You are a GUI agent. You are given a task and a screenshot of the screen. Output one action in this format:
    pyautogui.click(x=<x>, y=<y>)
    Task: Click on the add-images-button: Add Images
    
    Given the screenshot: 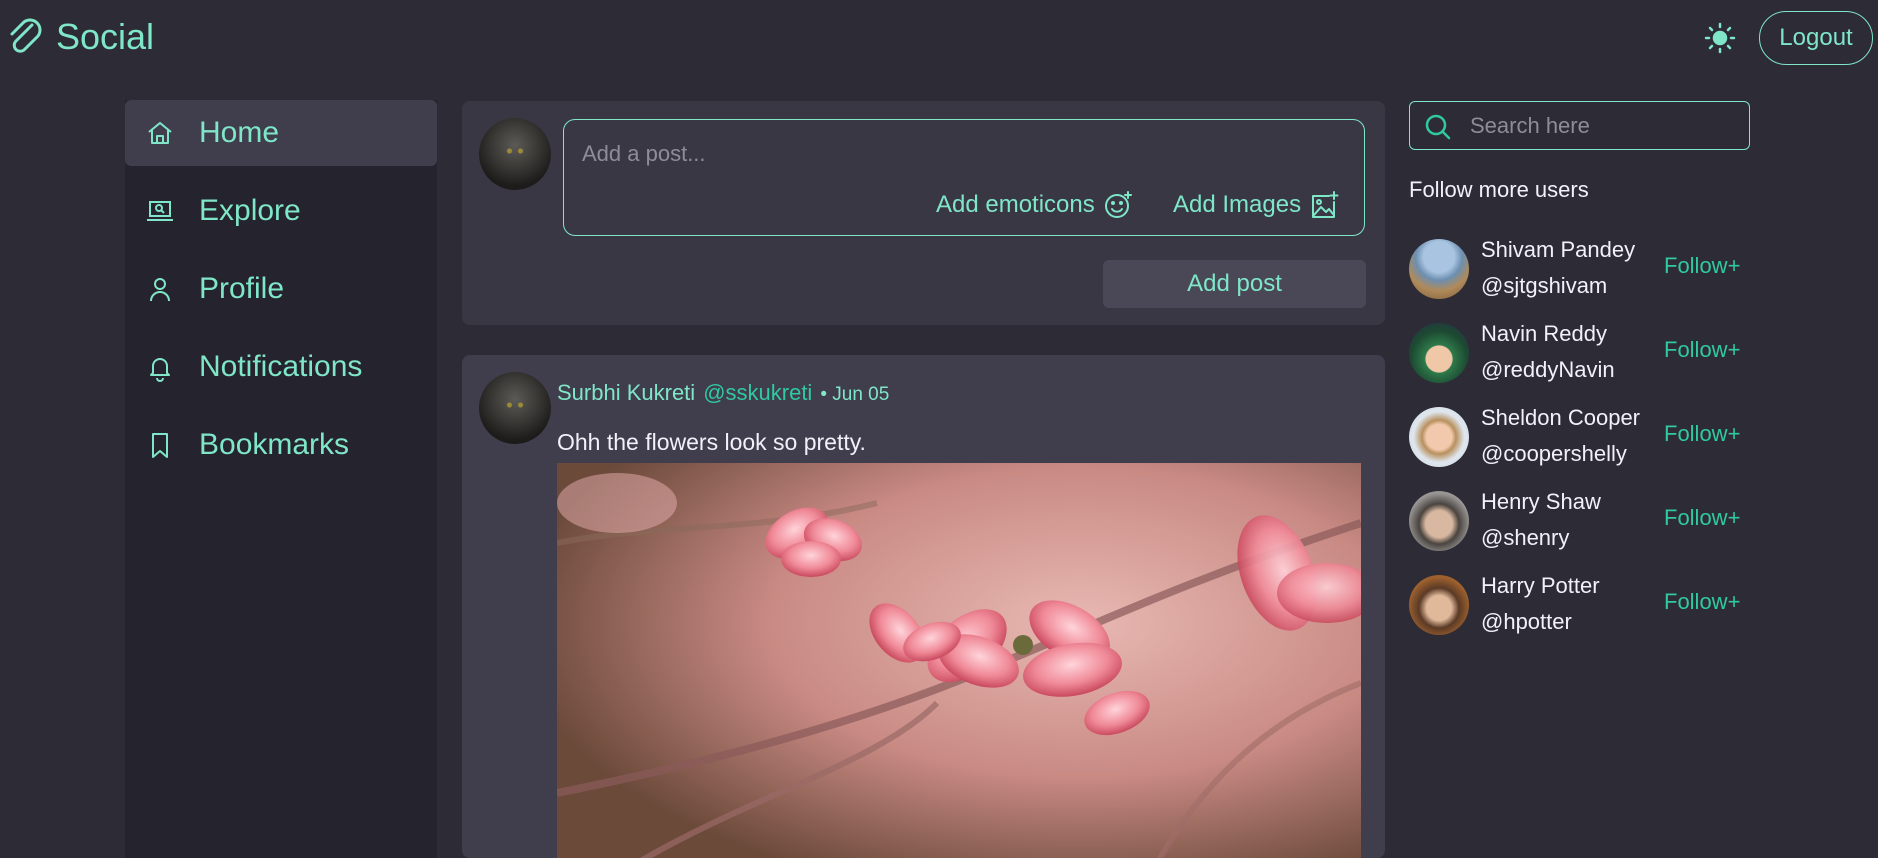 What is the action you would take?
    pyautogui.click(x=1256, y=205)
    